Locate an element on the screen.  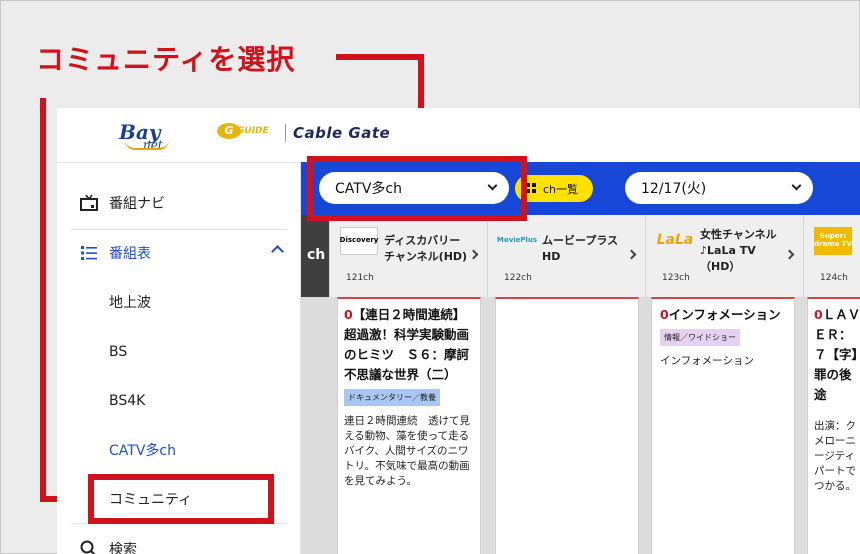
lala-logo: LaLa is located at coordinates (675, 240).